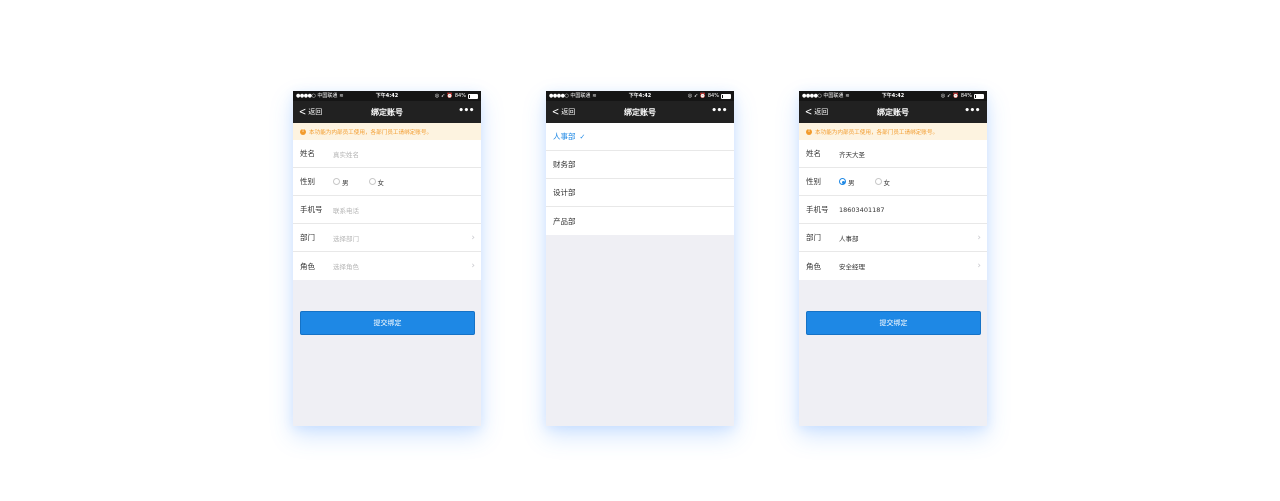  I want to click on department-option-label: 设计部, so click(564, 192).